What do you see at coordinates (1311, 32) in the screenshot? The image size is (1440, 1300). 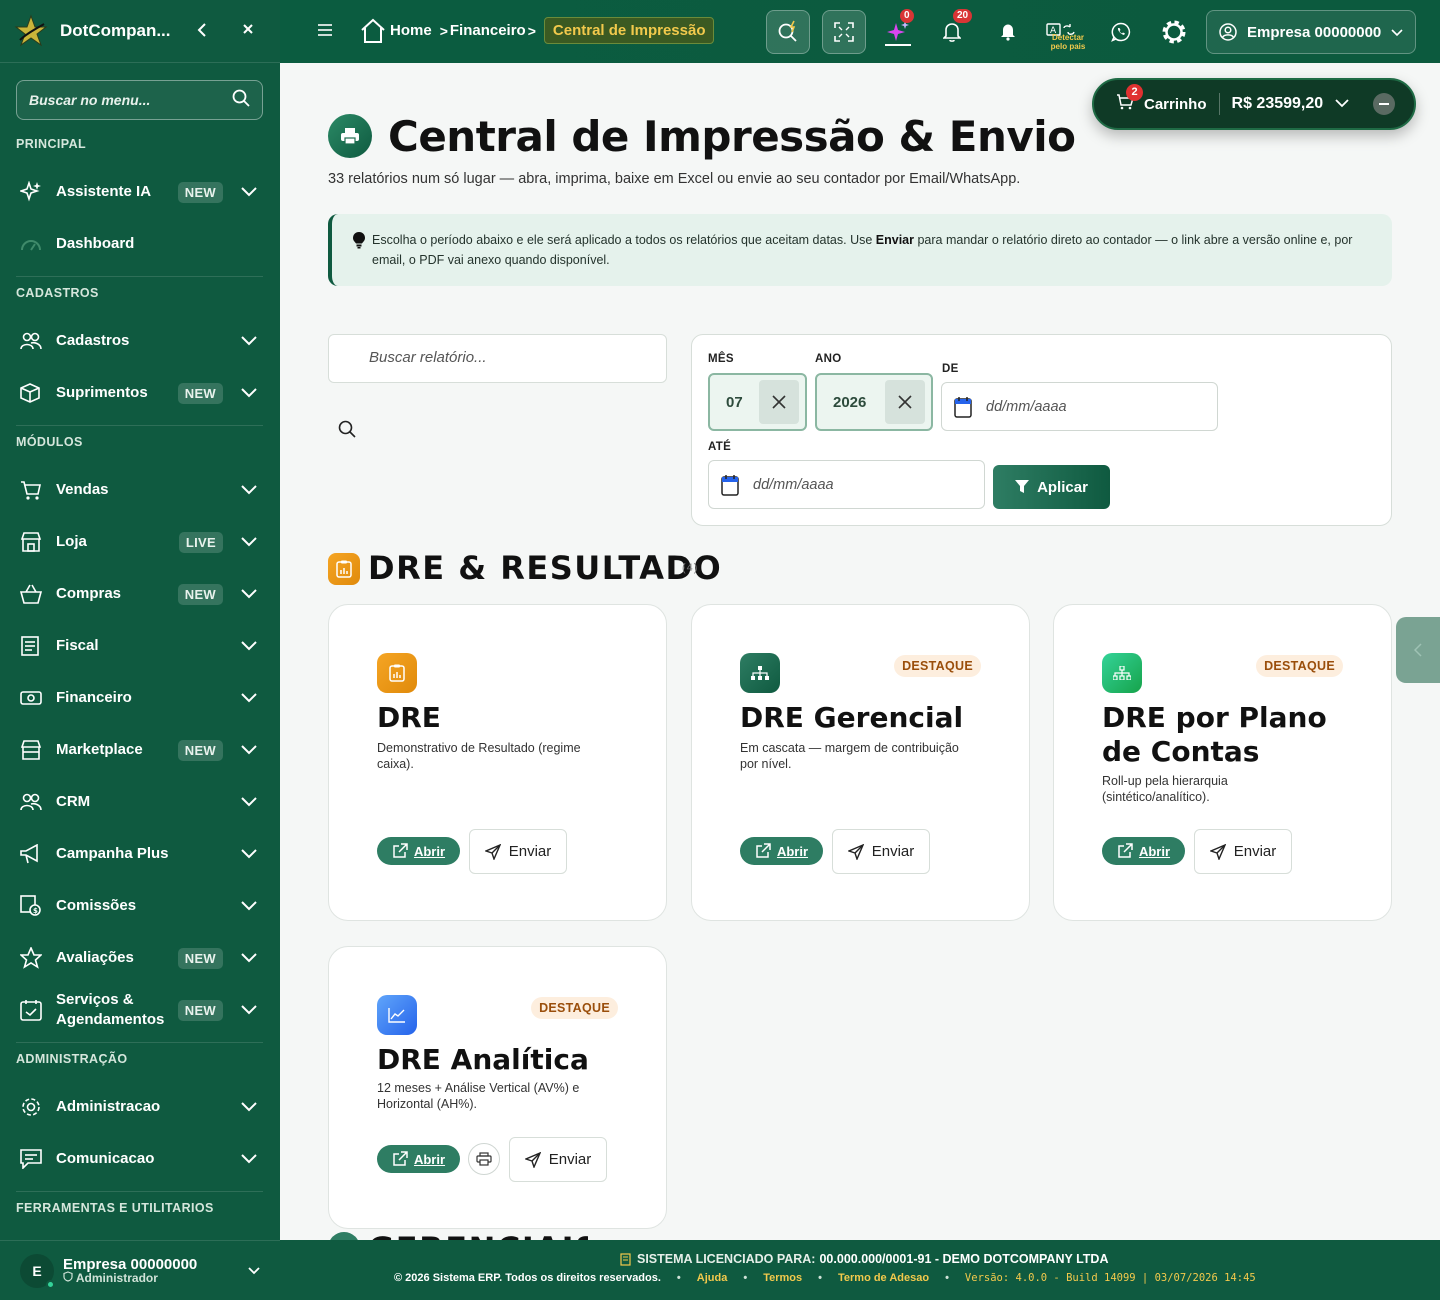 I see `company-selector: Empresa 00000000` at bounding box center [1311, 32].